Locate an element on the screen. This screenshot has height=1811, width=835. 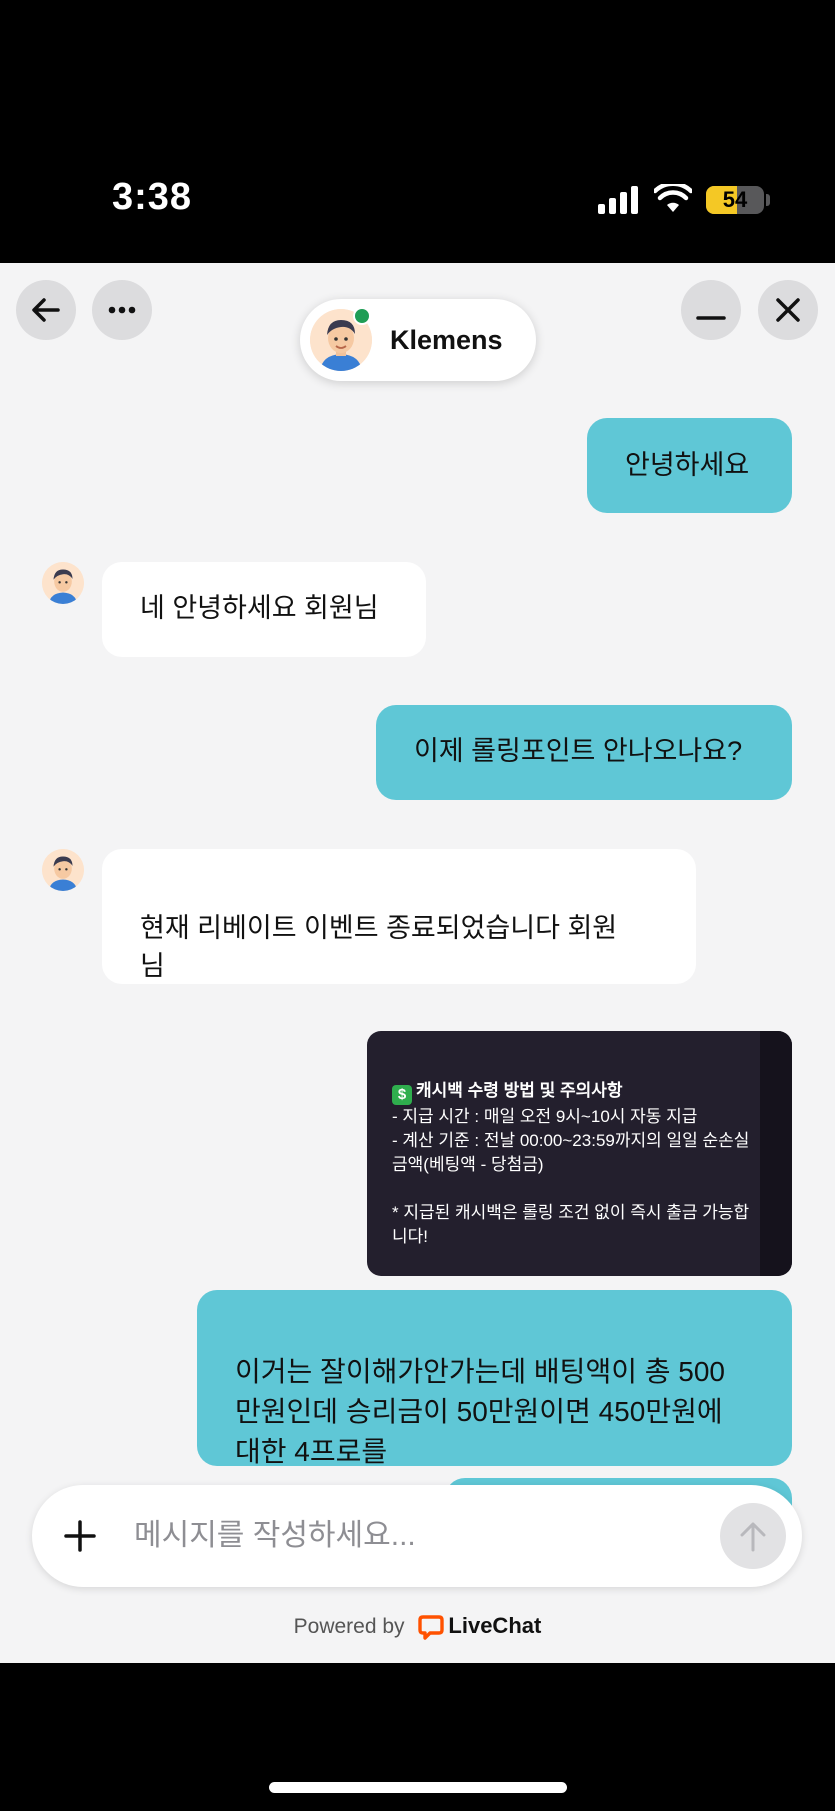
status-time: 3:38 is located at coordinates (152, 197).